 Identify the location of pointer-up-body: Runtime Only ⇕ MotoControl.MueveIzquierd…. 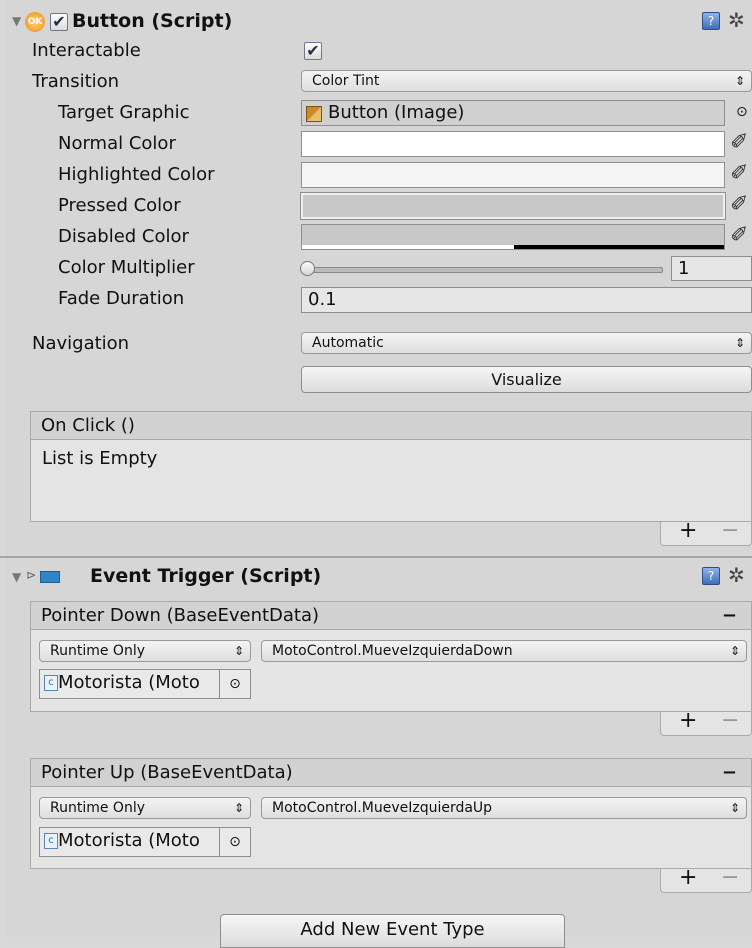
(391, 828).